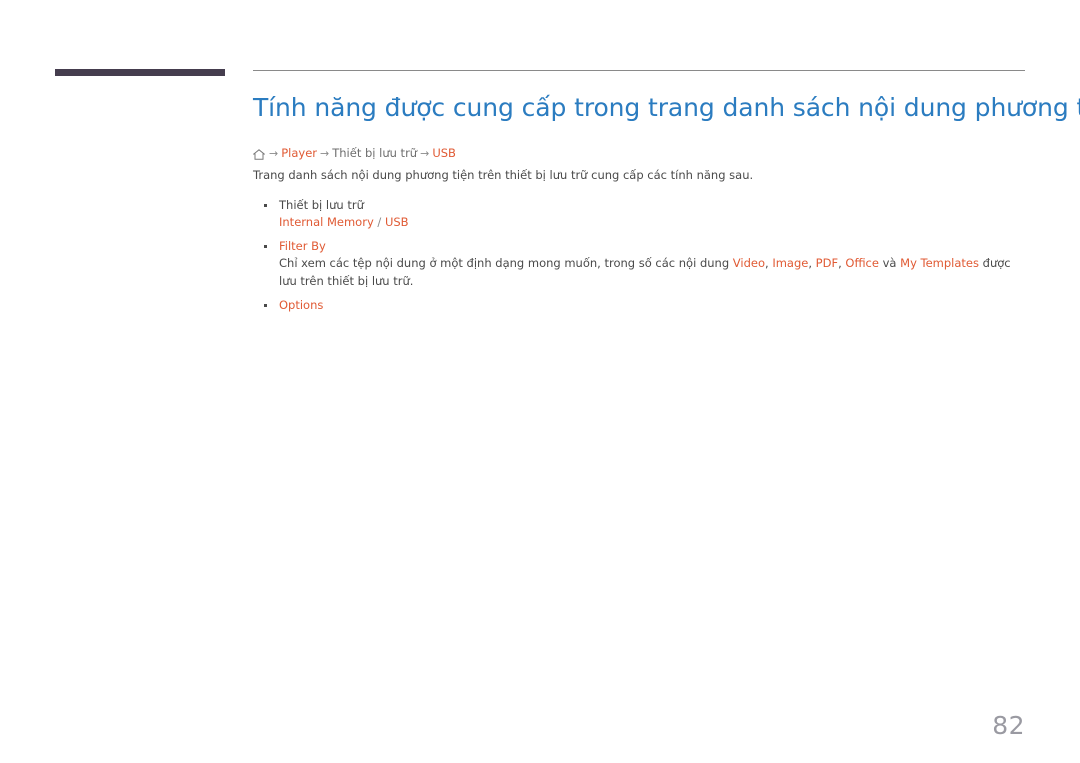  I want to click on breadcrumb-arrow-2: →, so click(325, 153).